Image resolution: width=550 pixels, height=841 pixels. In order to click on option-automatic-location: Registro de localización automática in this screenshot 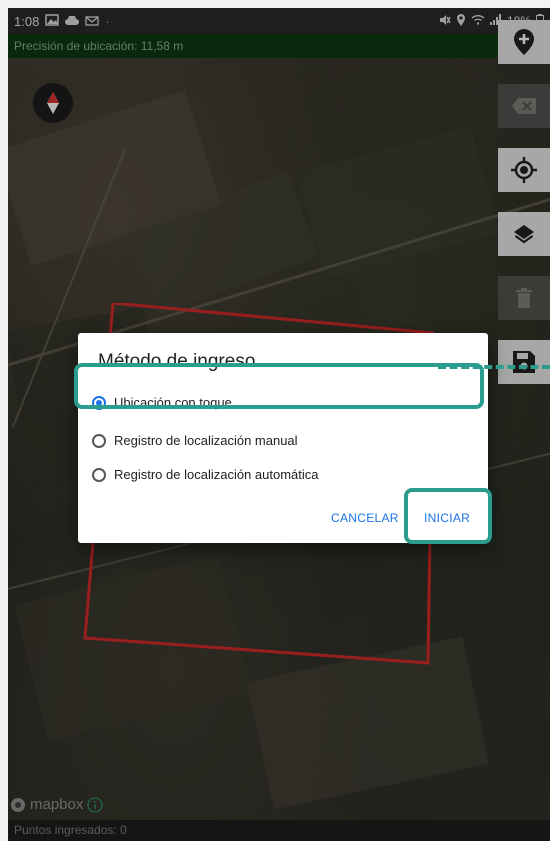, I will do `click(205, 474)`.